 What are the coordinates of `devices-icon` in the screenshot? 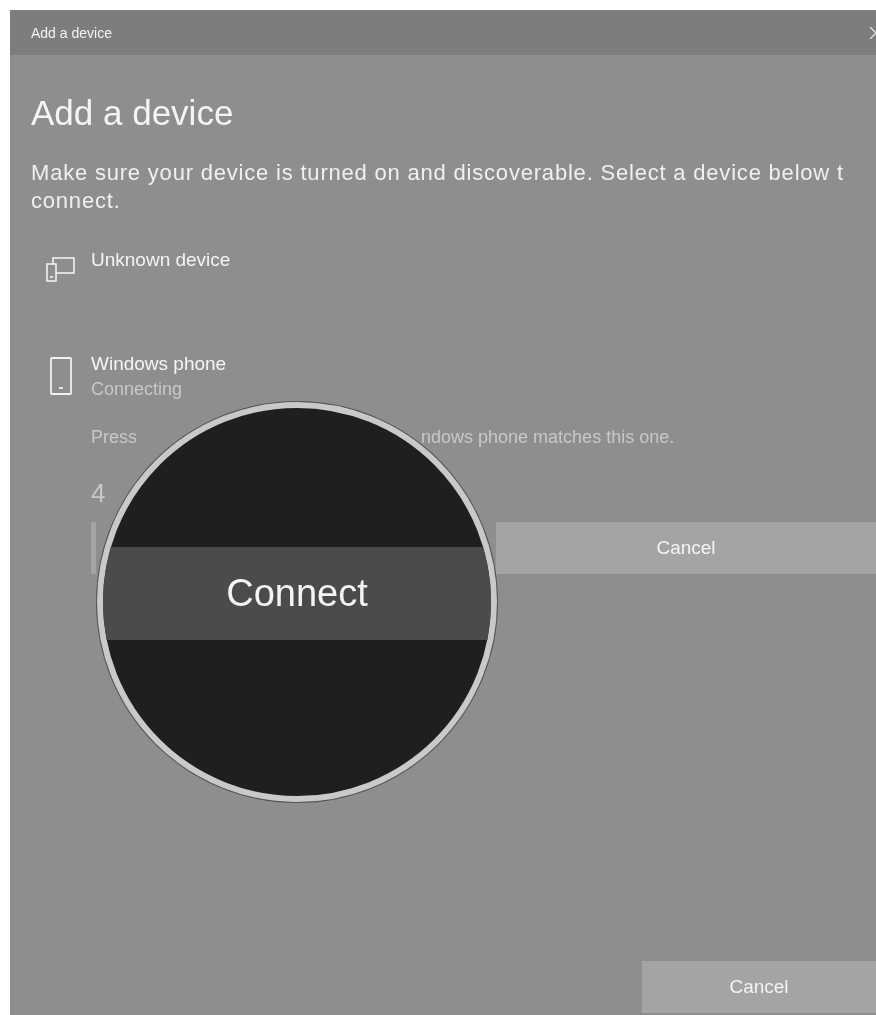 It's located at (61, 269).